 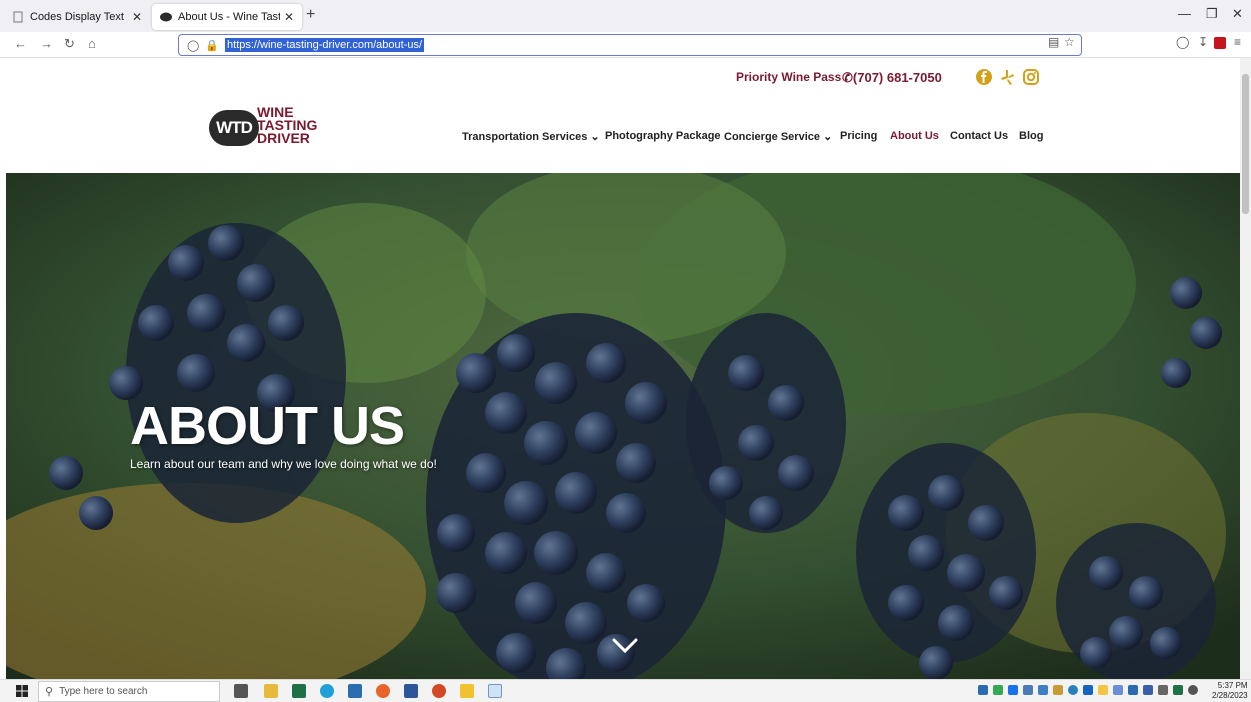 I want to click on file-explorer-icon, so click(x=271, y=691).